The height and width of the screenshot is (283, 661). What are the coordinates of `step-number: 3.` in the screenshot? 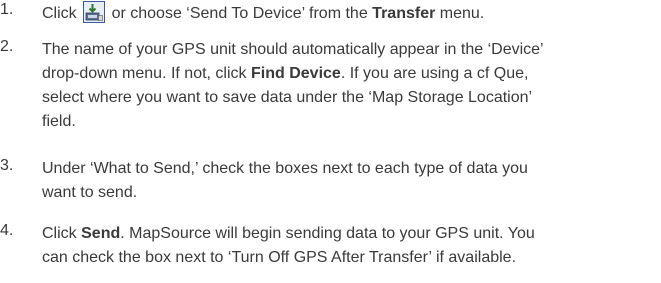 It's located at (7, 165).